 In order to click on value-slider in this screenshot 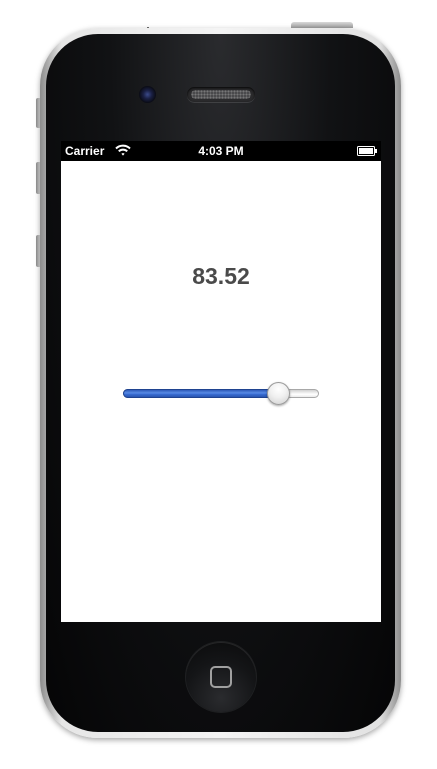, I will do `click(221, 394)`.